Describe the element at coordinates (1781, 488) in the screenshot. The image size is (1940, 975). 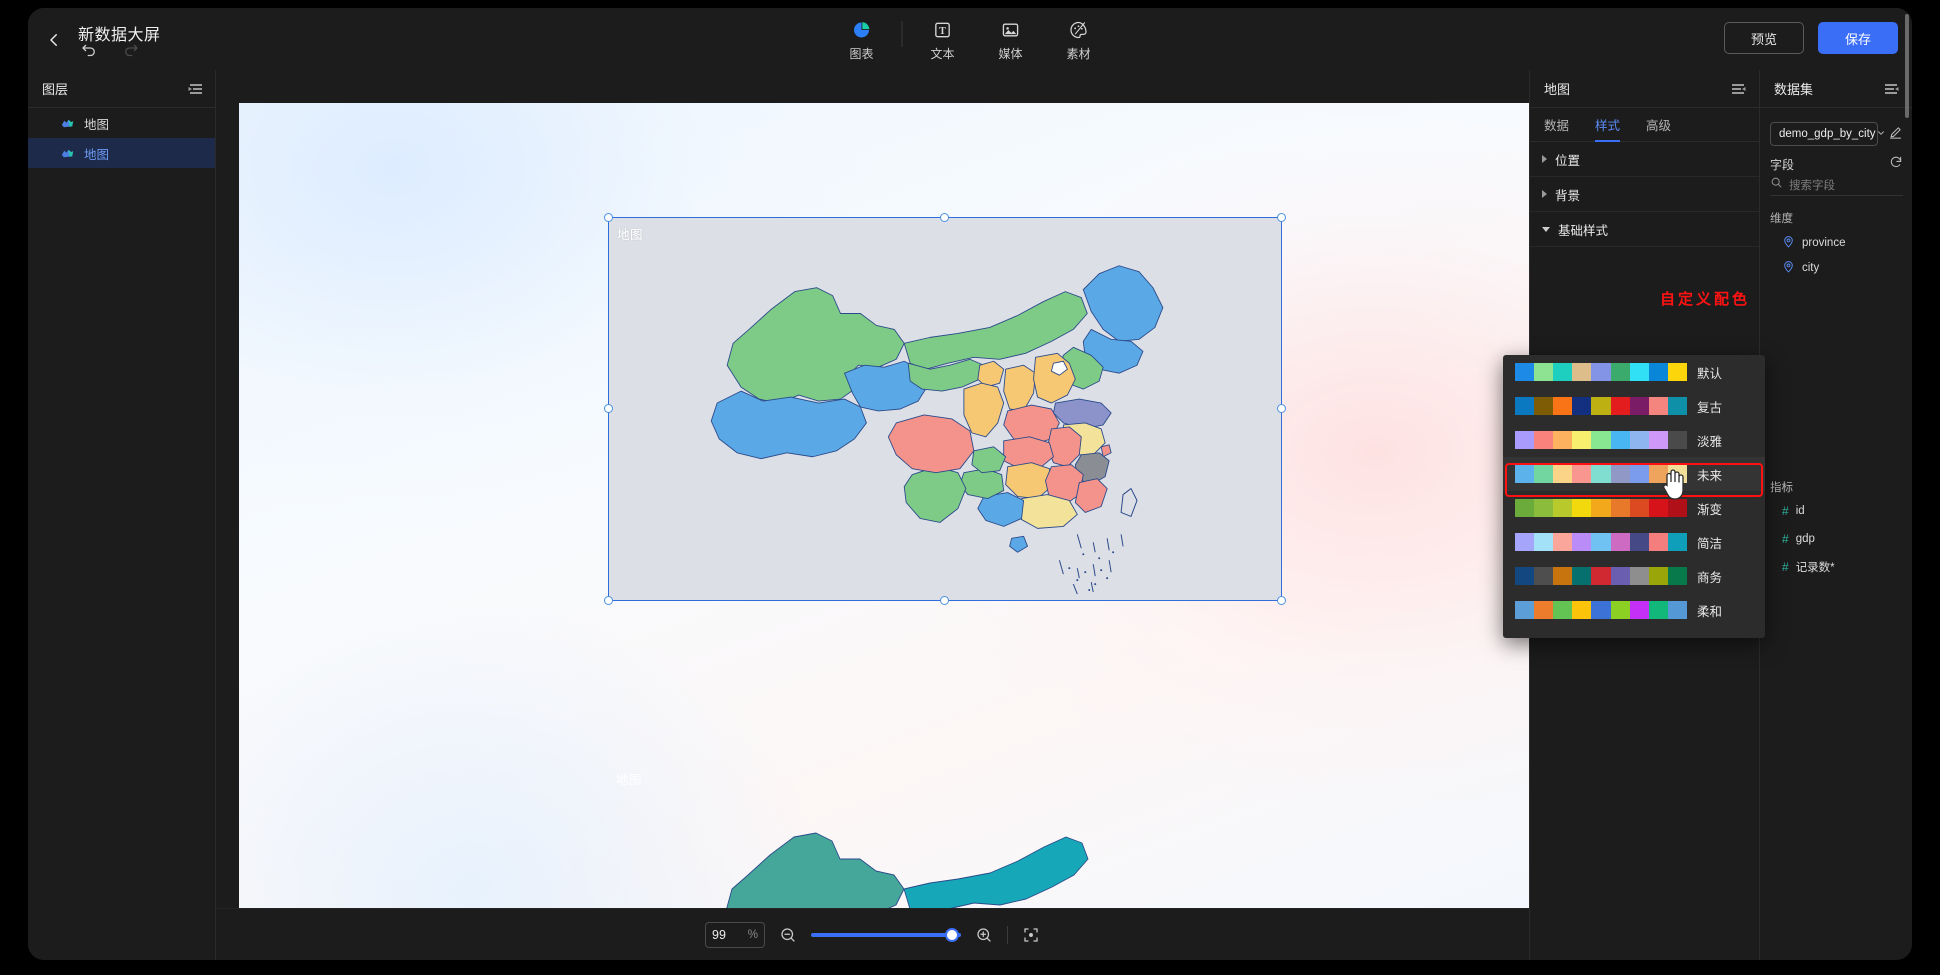
I see `metrics-label: 指标` at that location.